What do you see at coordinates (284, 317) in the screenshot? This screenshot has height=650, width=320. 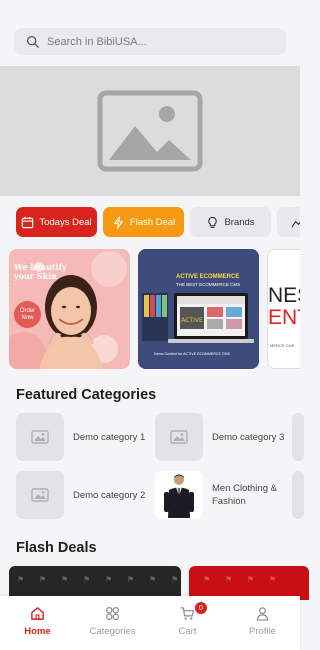 I see `promo-business-line2: ENT` at bounding box center [284, 317].